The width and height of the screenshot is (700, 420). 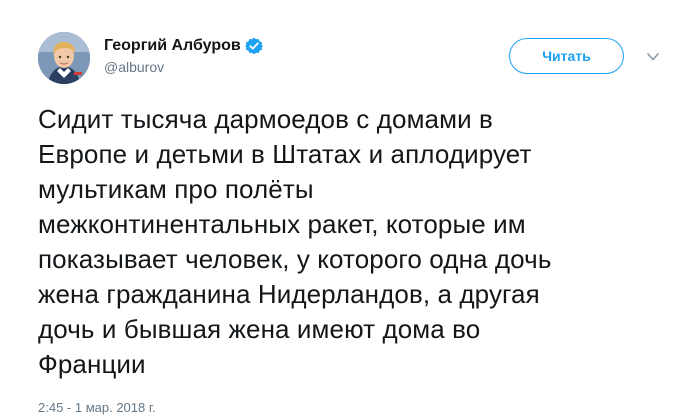 I want to click on tweet-header: Георгий Албуров @alburov Читать, so click(x=353, y=62).